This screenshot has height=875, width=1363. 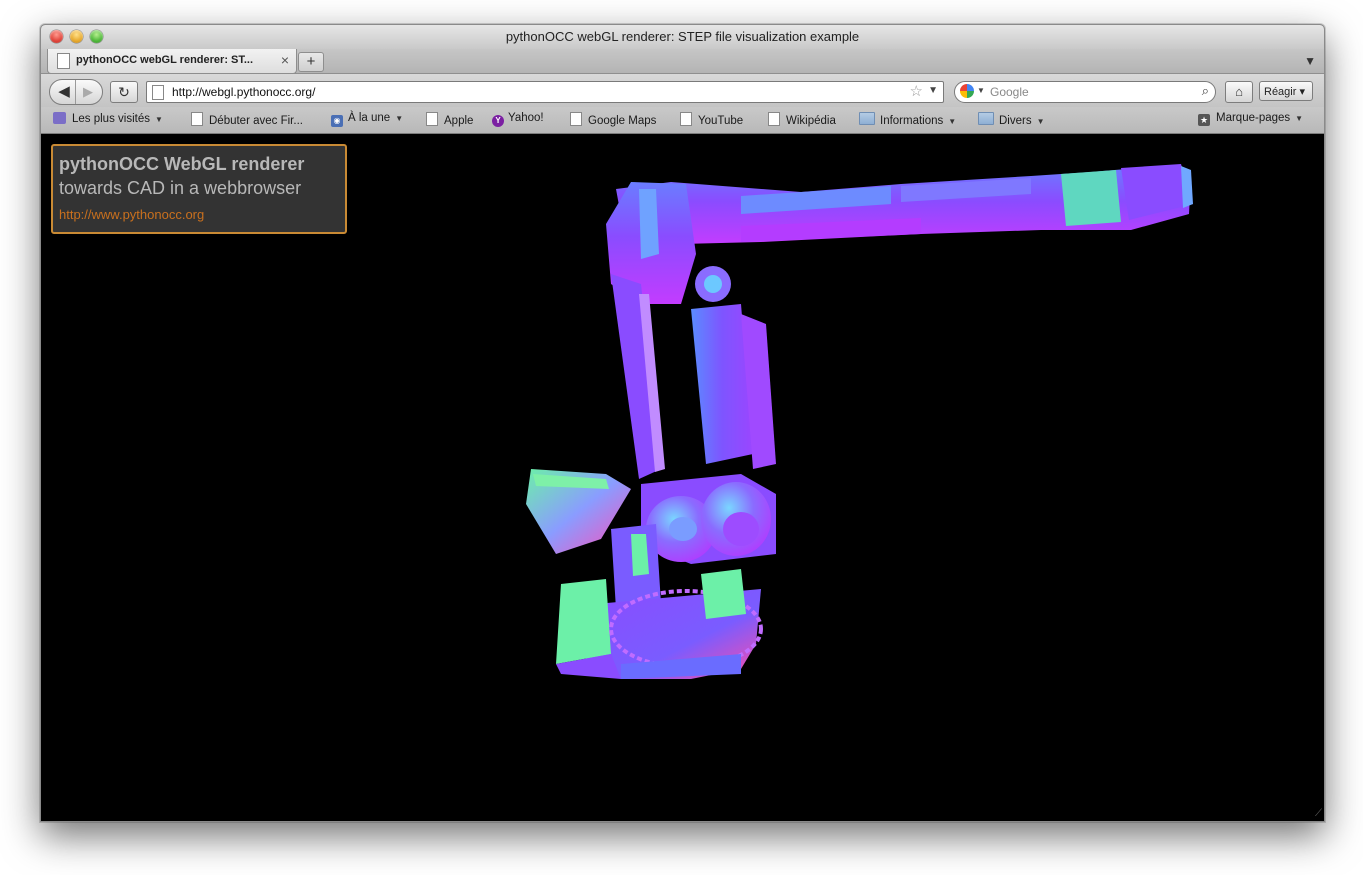 I want to click on bookmark-les-plus-visites: Les plus visités ▼, so click(x=108, y=118).